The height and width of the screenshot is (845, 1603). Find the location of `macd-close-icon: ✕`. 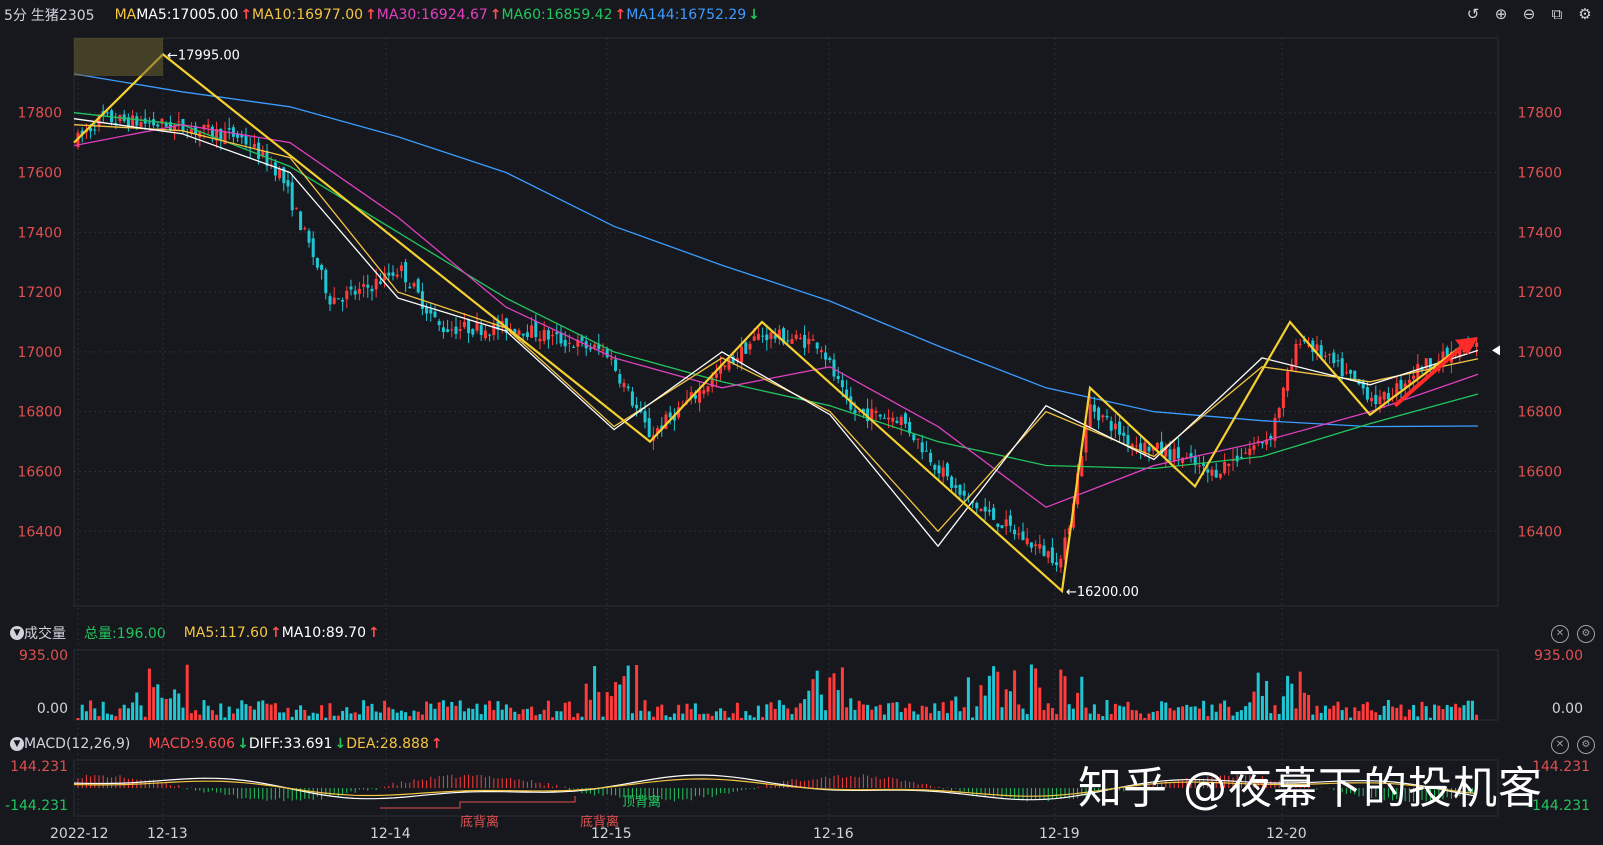

macd-close-icon: ✕ is located at coordinates (1560, 745).